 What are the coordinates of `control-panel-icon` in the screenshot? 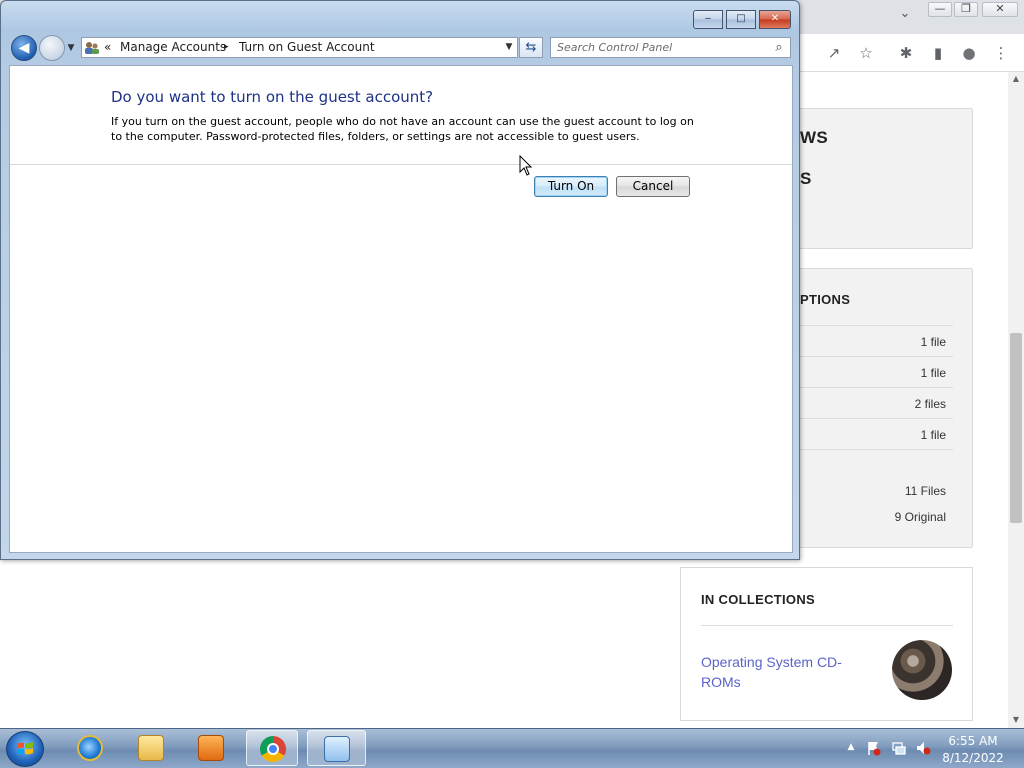 It's located at (337, 749).